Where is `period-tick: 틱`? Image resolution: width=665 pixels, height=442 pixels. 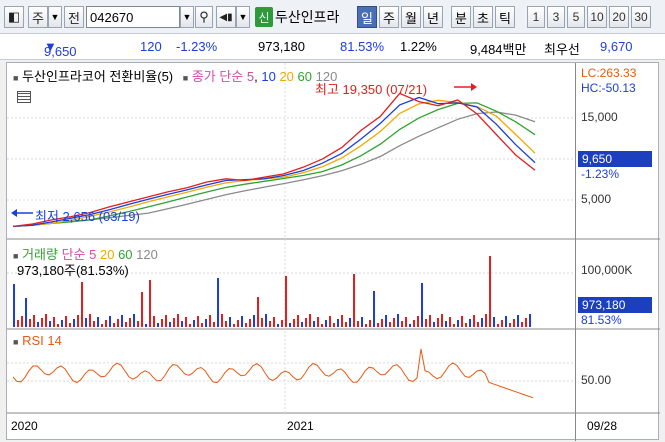 period-tick: 틱 is located at coordinates (505, 17).